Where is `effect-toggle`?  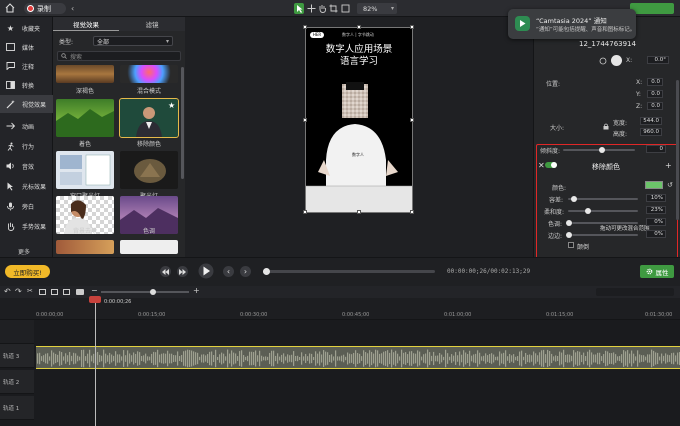
effect-toggle is located at coordinates (551, 165).